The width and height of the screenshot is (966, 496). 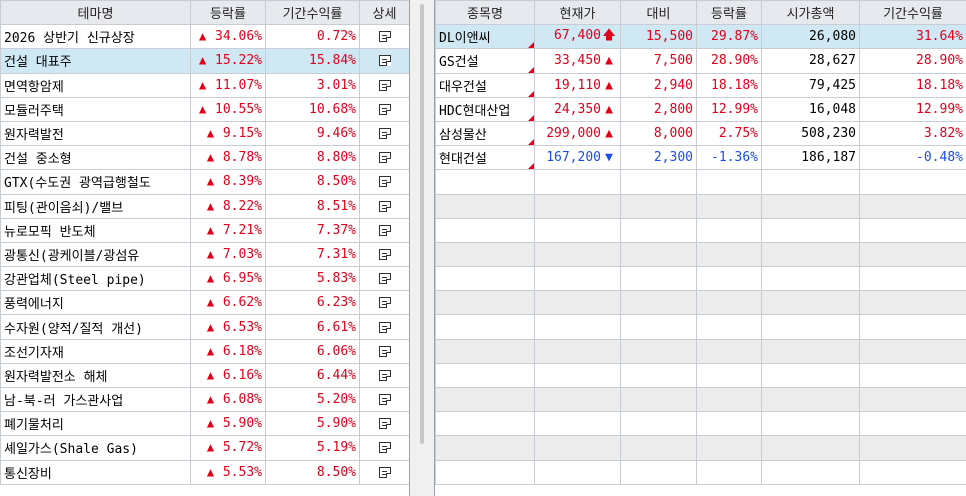 I want to click on column-header-diff: 대비, so click(x=658, y=13).